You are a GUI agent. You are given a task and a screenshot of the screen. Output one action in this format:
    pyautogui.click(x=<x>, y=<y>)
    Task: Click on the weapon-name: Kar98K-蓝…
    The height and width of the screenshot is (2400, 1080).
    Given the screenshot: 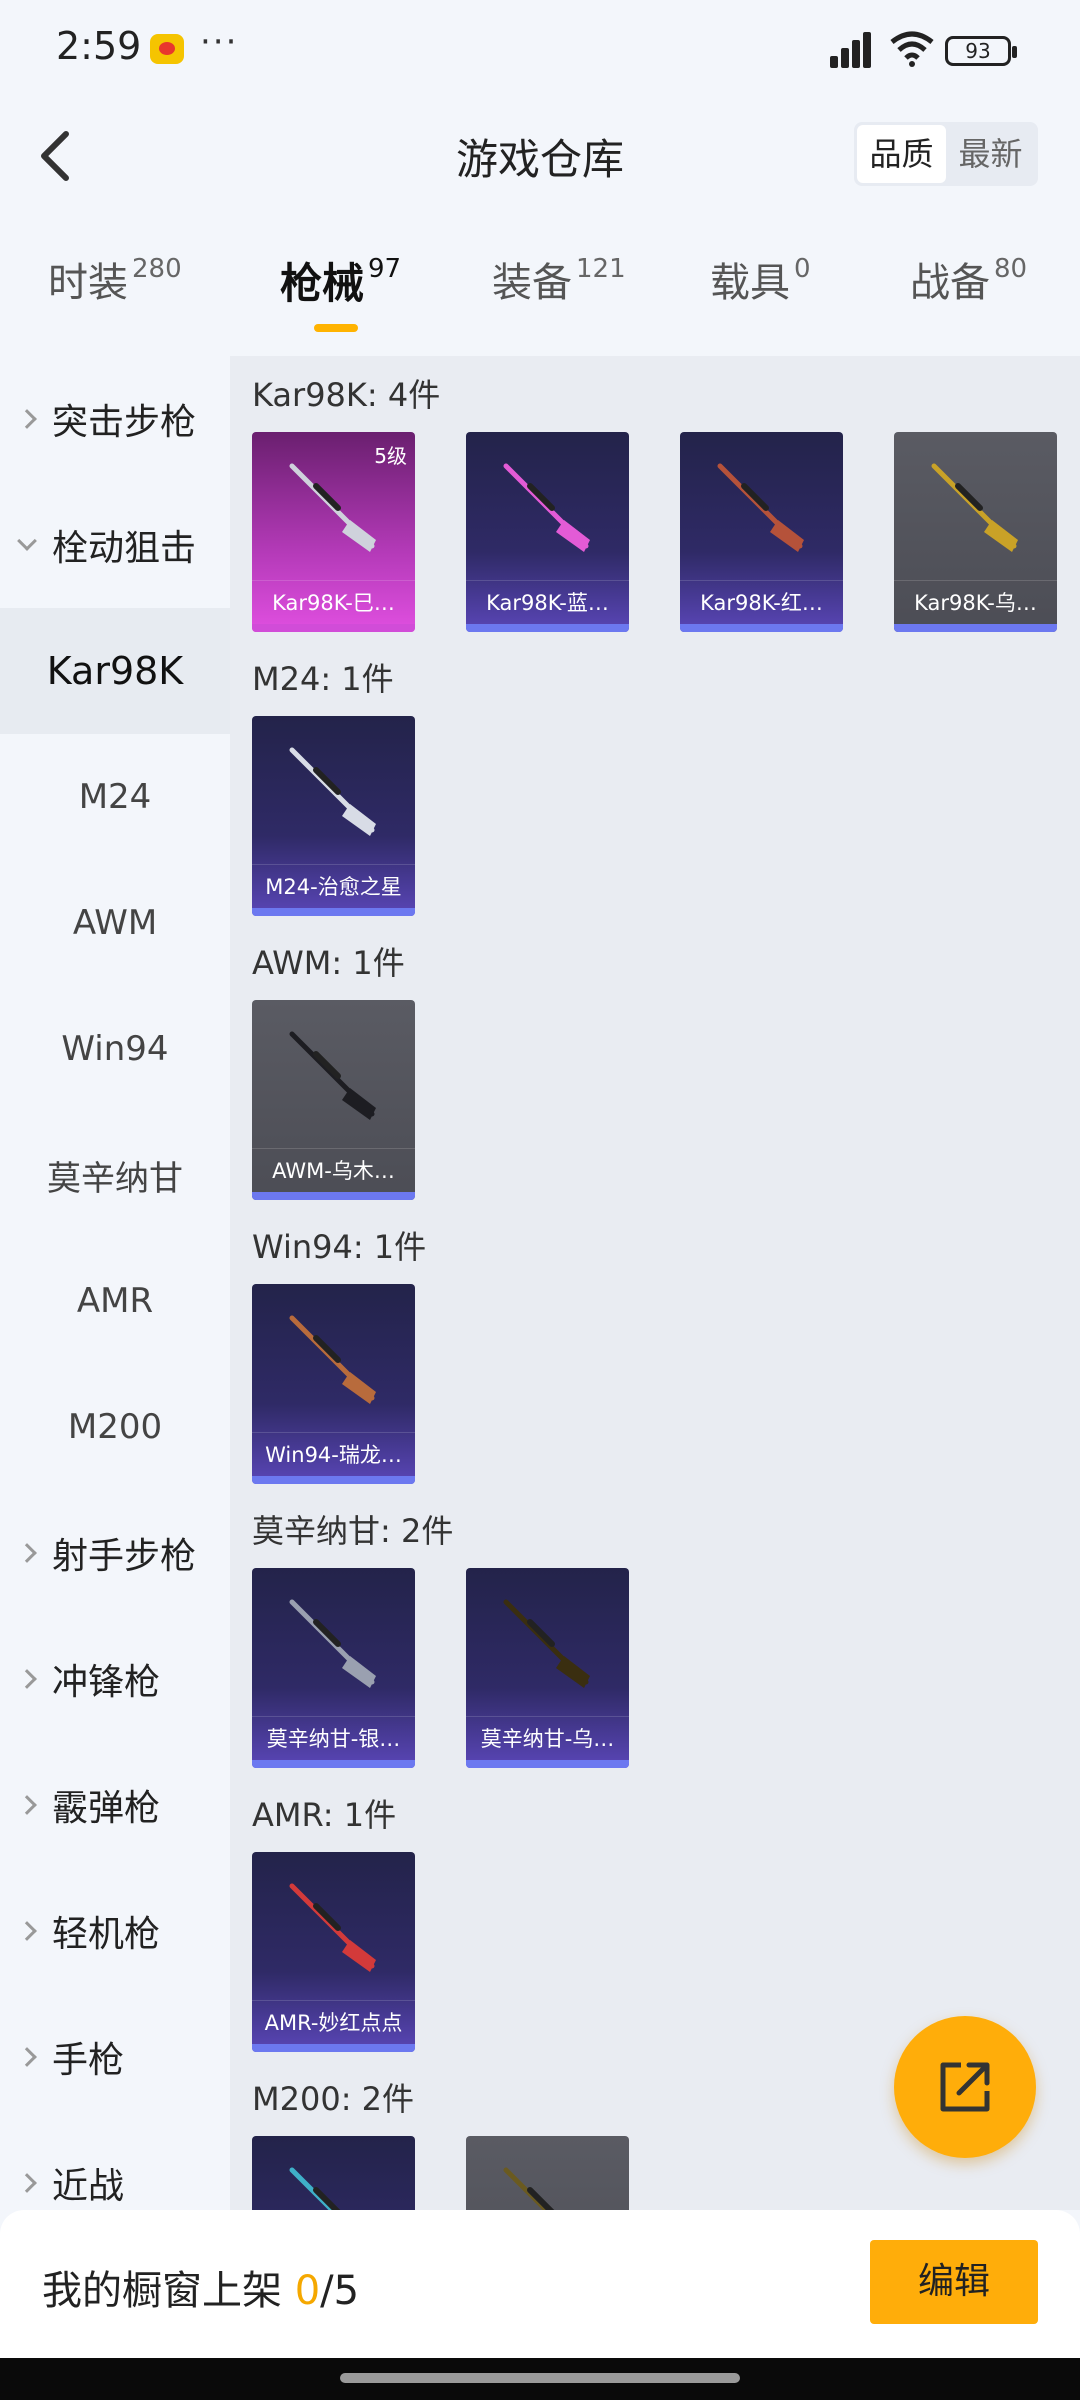 What is the action you would take?
    pyautogui.click(x=547, y=602)
    